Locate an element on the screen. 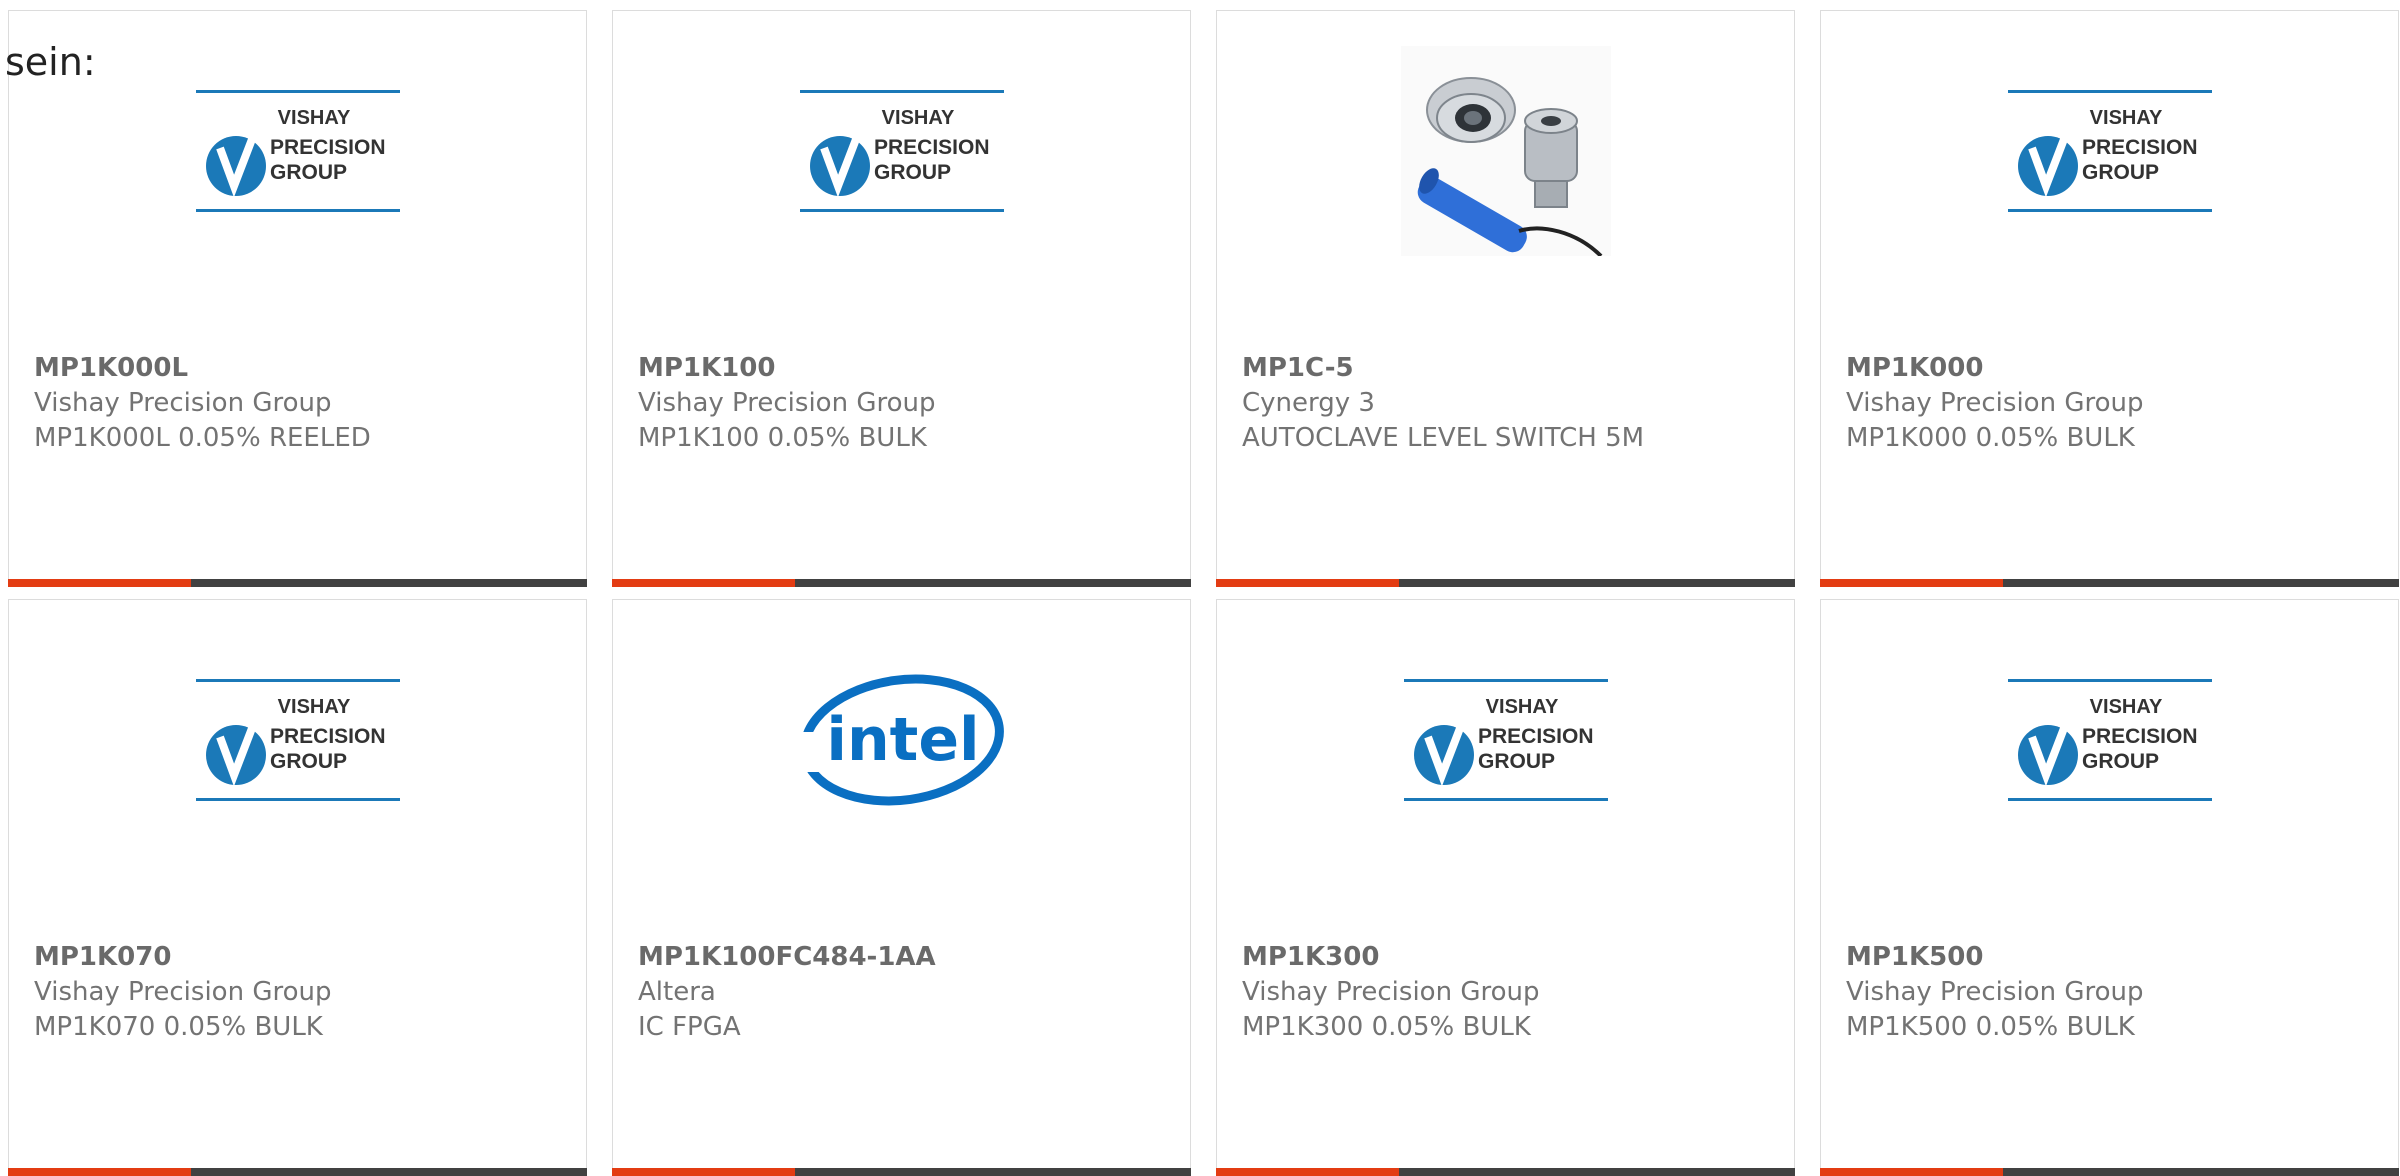 The width and height of the screenshot is (2400, 1176). part-number: MP1K500 is located at coordinates (1994, 957).